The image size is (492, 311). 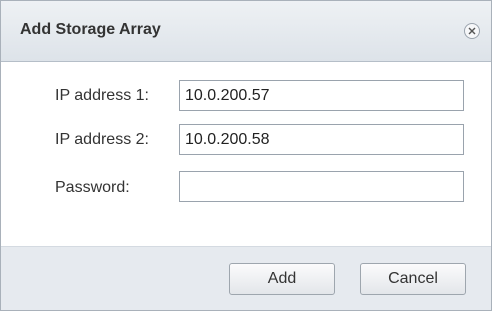 What do you see at coordinates (321, 186) in the screenshot?
I see `password-field` at bounding box center [321, 186].